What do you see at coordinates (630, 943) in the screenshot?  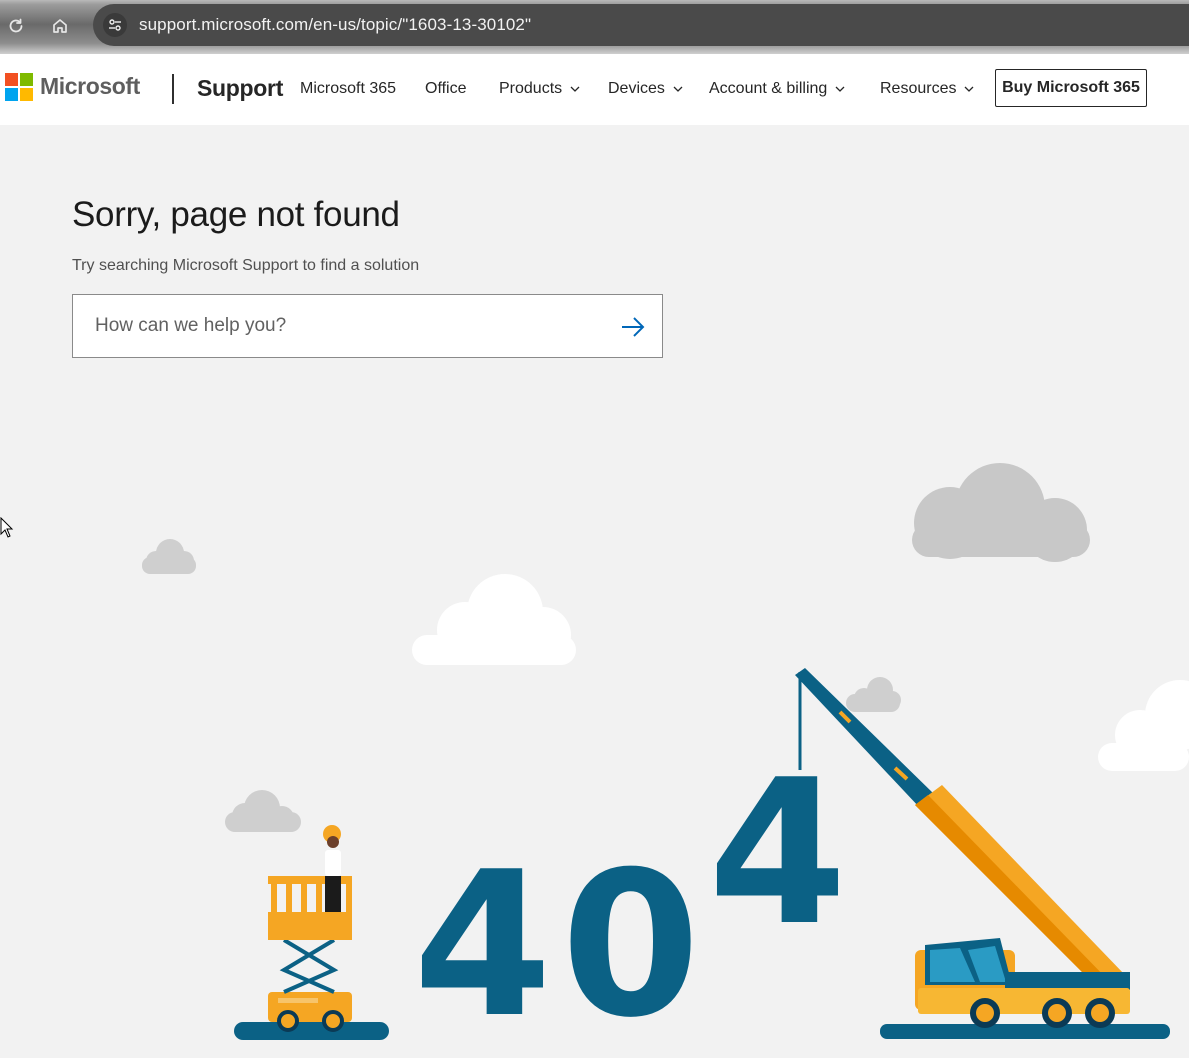 I see `digit-0: 0` at bounding box center [630, 943].